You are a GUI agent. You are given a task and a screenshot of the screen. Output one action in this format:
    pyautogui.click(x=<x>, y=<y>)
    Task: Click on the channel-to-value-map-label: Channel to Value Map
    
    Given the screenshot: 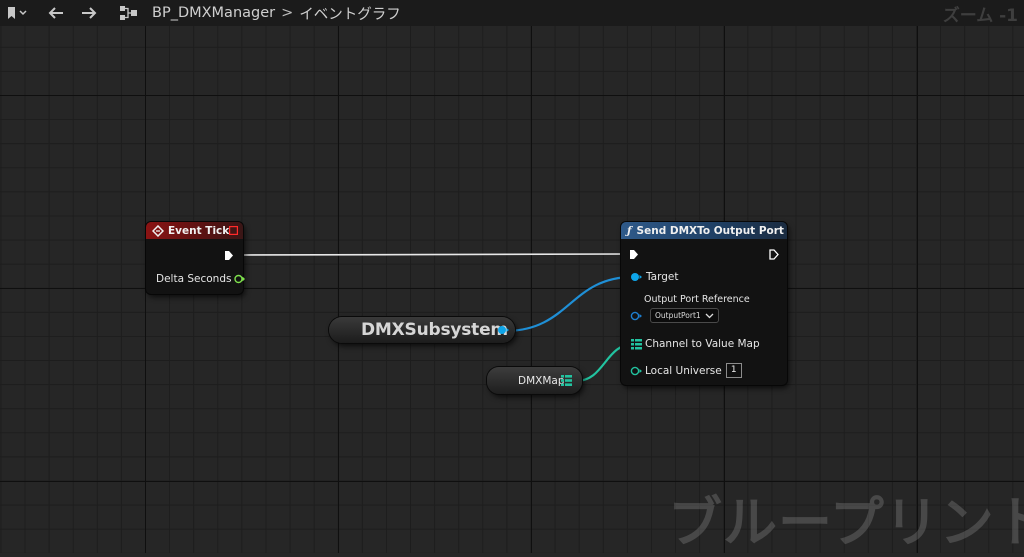 What is the action you would take?
    pyautogui.click(x=702, y=344)
    